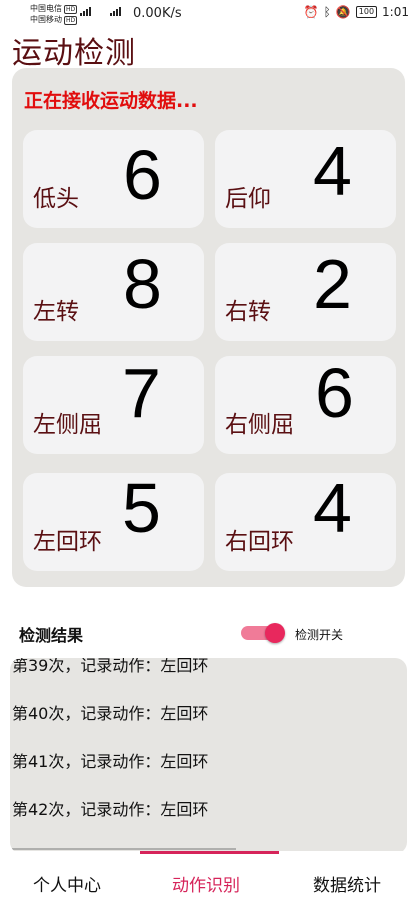 This screenshot has width=419, height=908. Describe the element at coordinates (259, 425) in the screenshot. I see `motion-label: 右侧屈` at that location.